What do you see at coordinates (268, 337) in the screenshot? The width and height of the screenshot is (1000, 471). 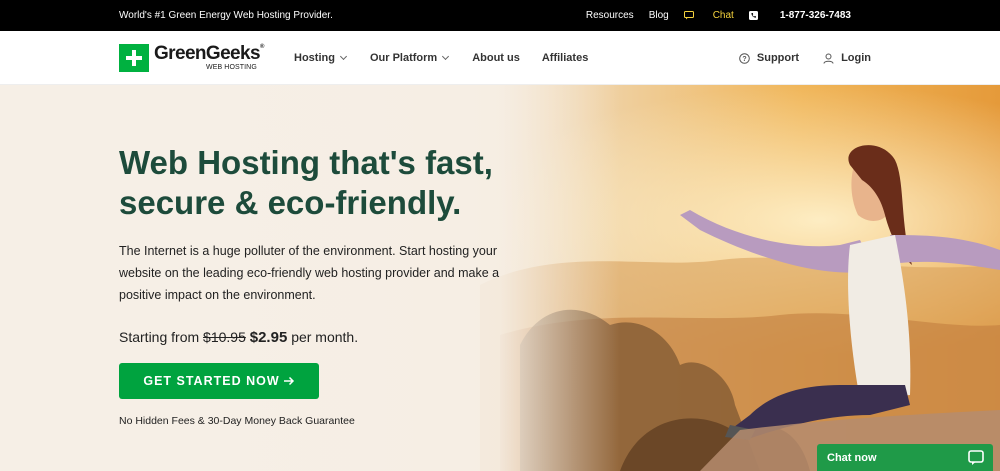 I see `new-price: $2.95` at bounding box center [268, 337].